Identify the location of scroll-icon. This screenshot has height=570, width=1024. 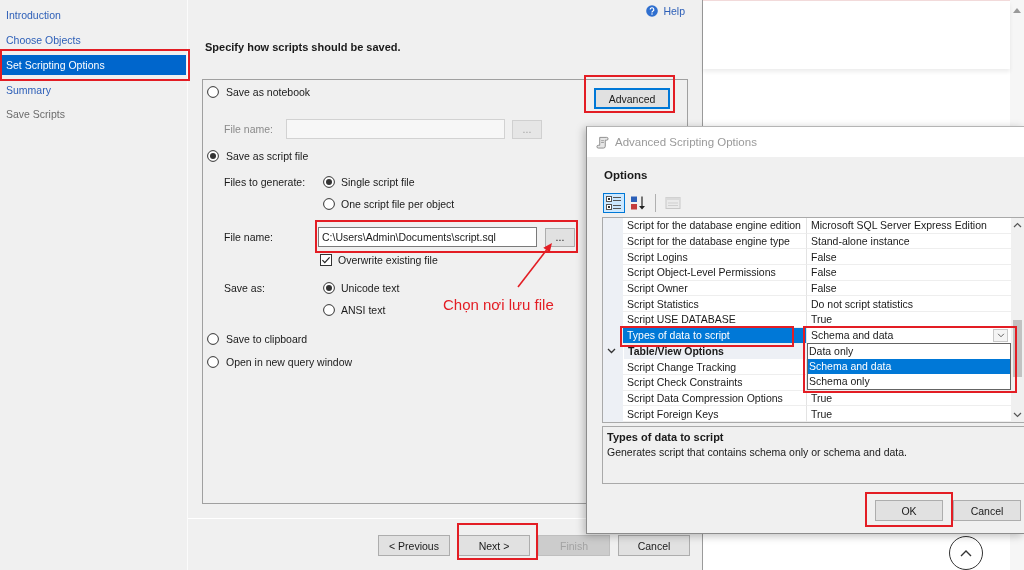
(602, 142).